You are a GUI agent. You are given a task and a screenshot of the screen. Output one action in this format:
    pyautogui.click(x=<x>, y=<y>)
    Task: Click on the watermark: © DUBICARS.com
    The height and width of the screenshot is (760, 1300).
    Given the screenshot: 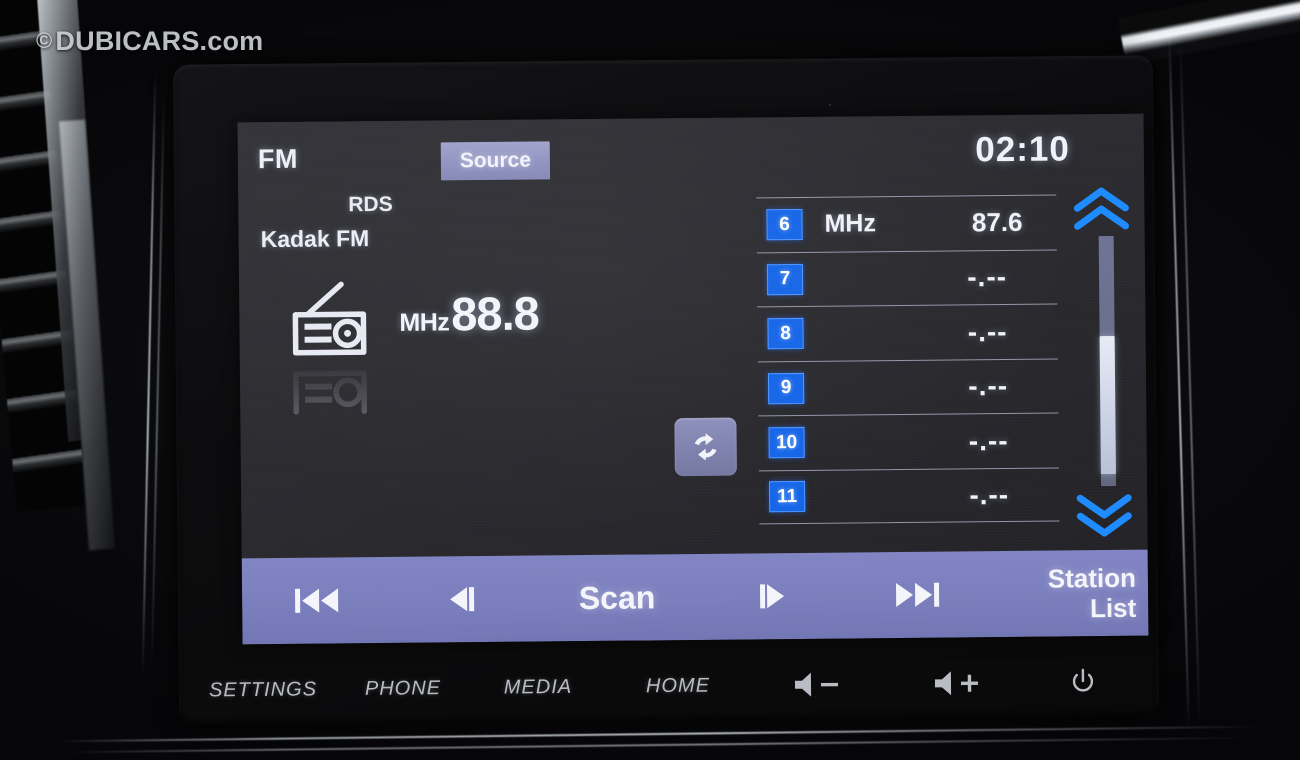 What is the action you would take?
    pyautogui.click(x=149, y=41)
    